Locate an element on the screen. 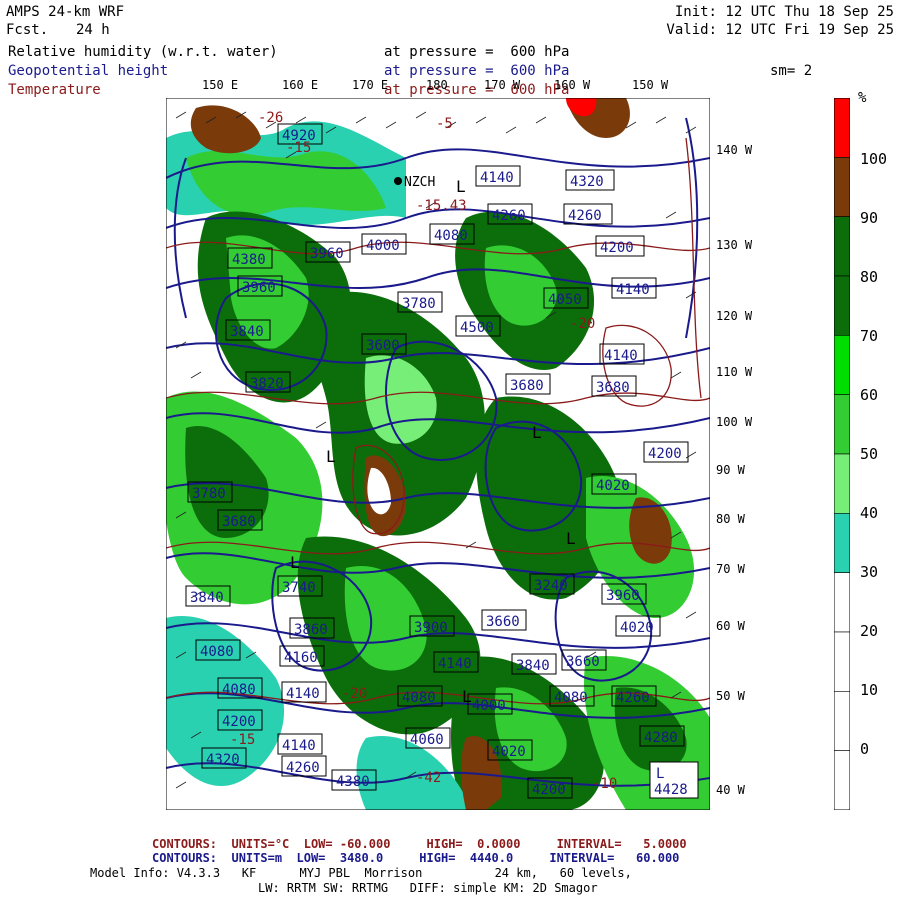  lon-label: 90 W is located at coordinates (730, 470).